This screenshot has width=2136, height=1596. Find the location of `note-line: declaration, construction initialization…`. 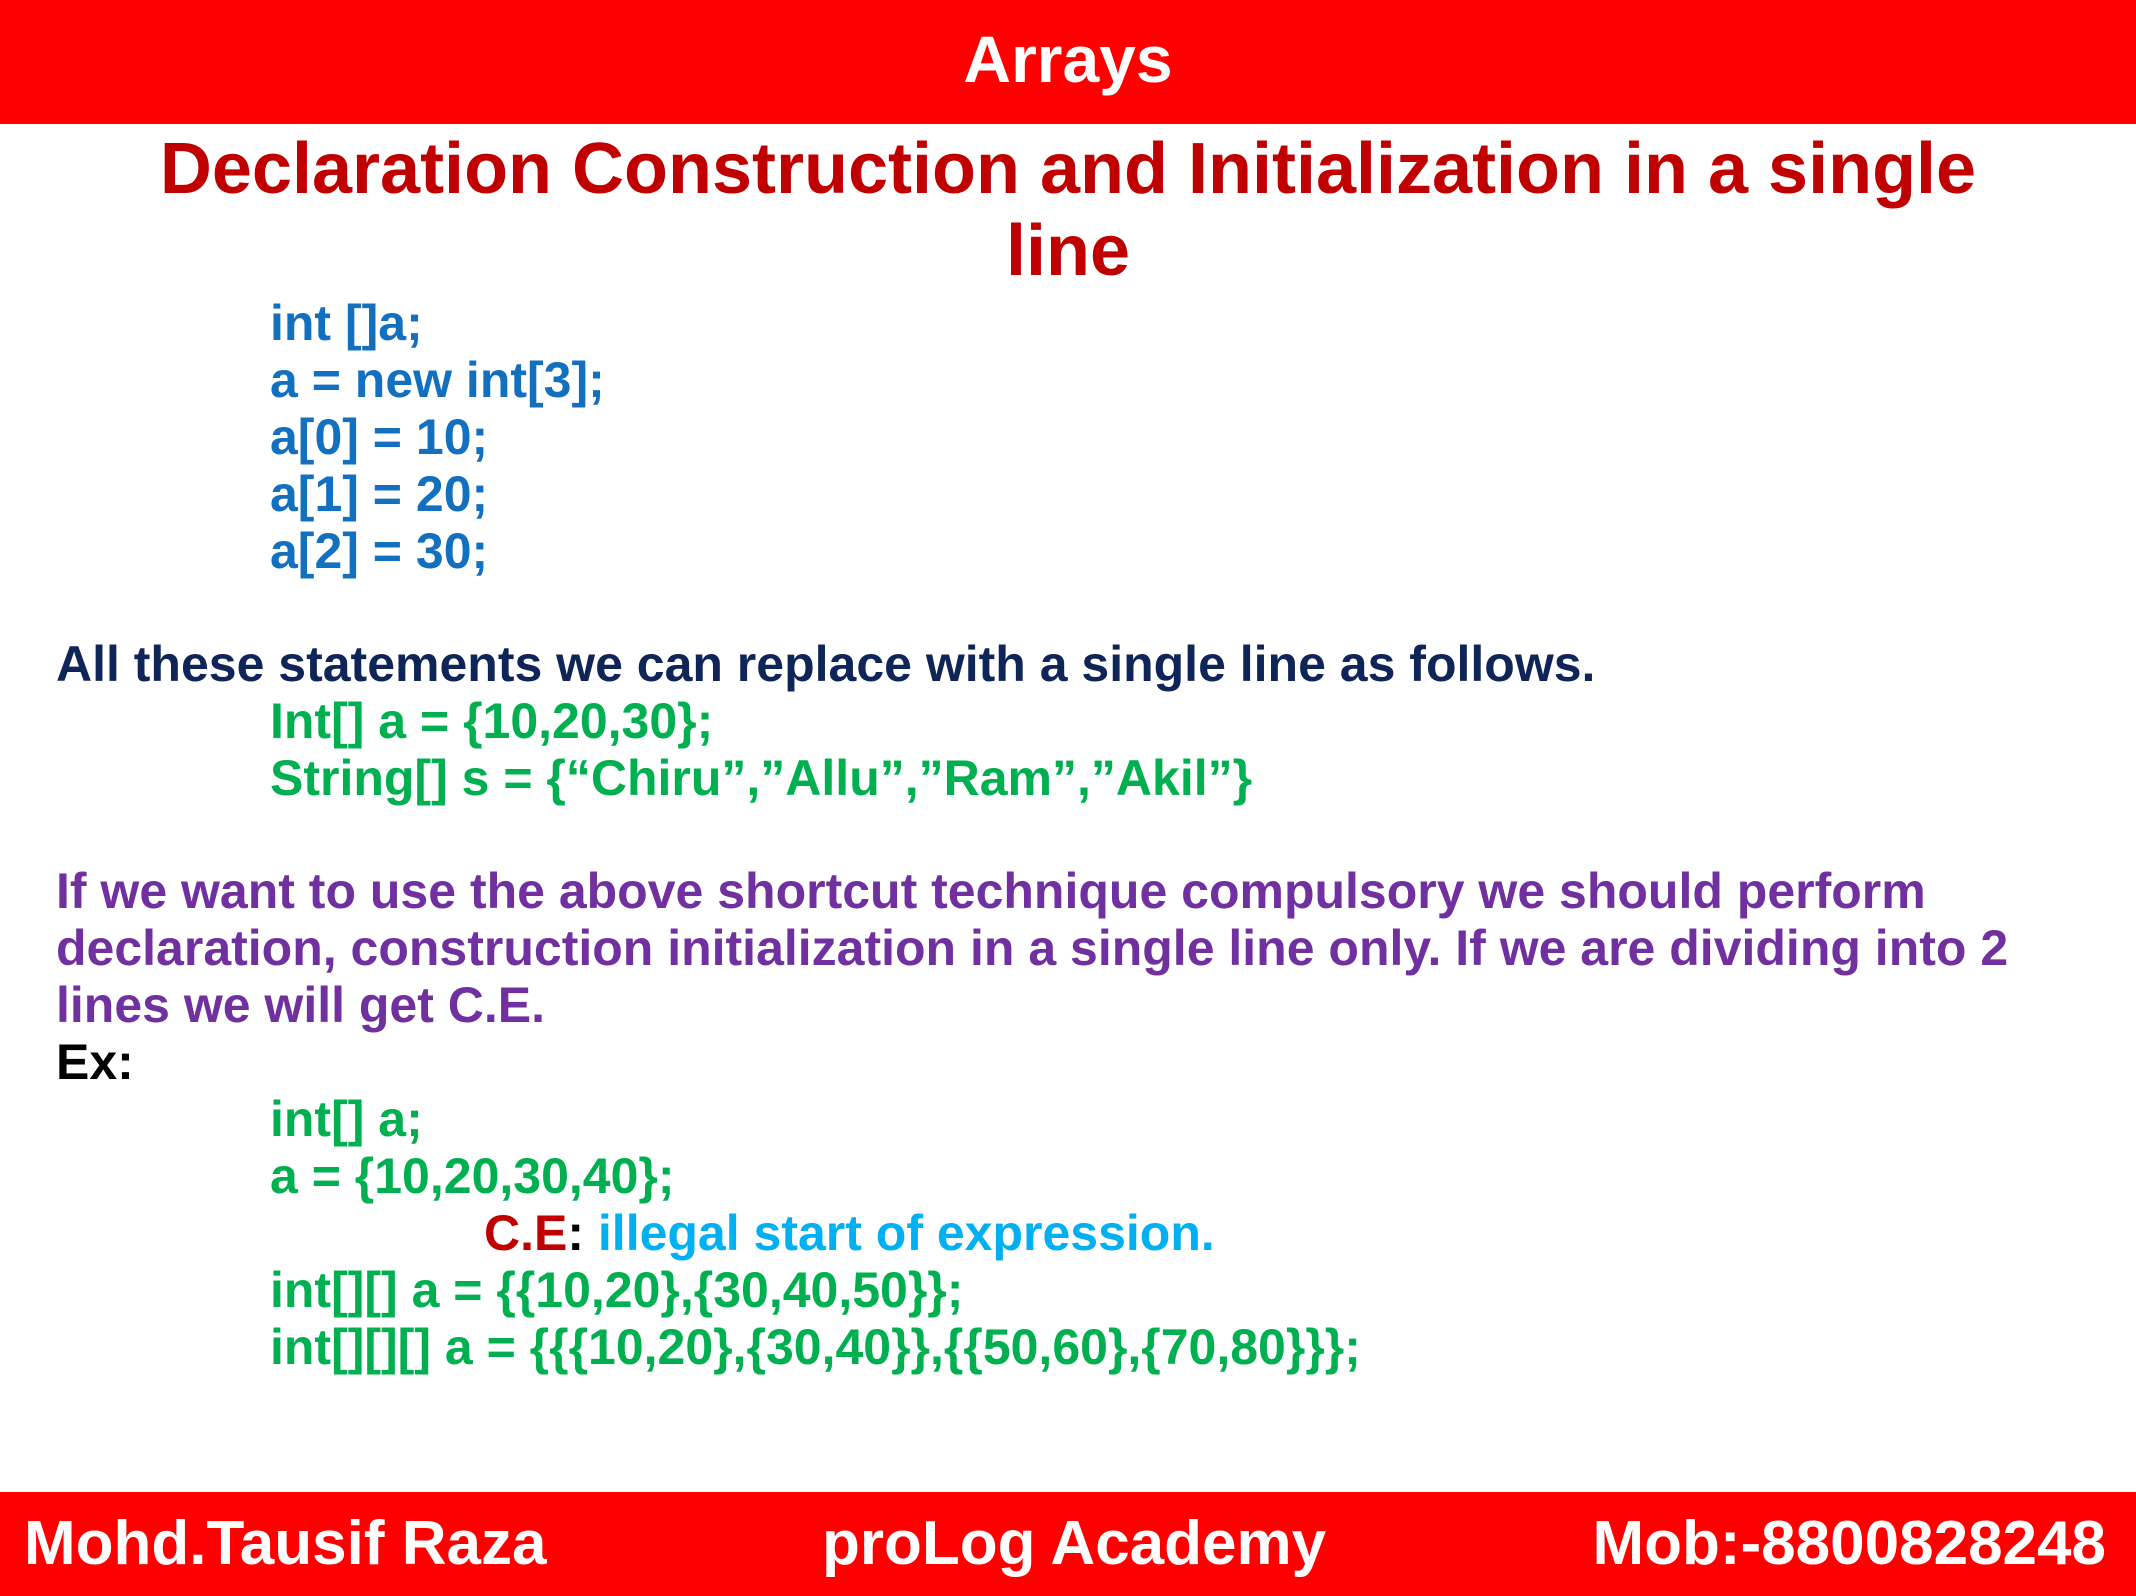

note-line: declaration, construction initialization… is located at coordinates (1032, 948).